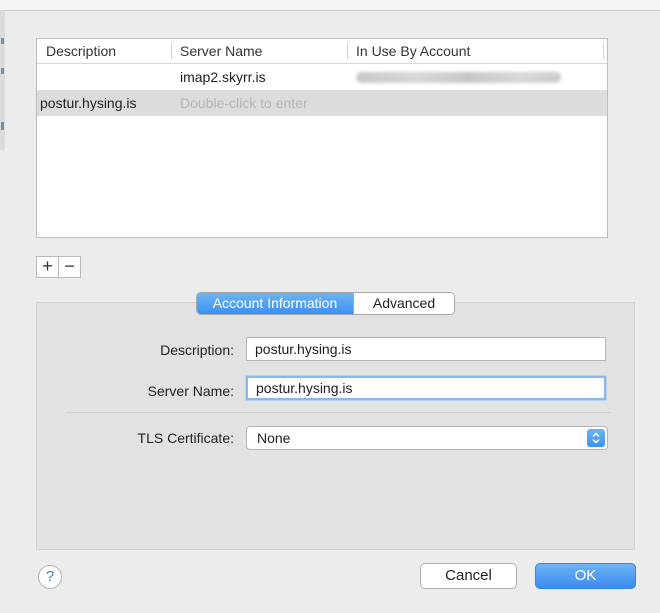 This screenshot has width=660, height=613. I want to click on tab-account-information: Account Information, so click(275, 303).